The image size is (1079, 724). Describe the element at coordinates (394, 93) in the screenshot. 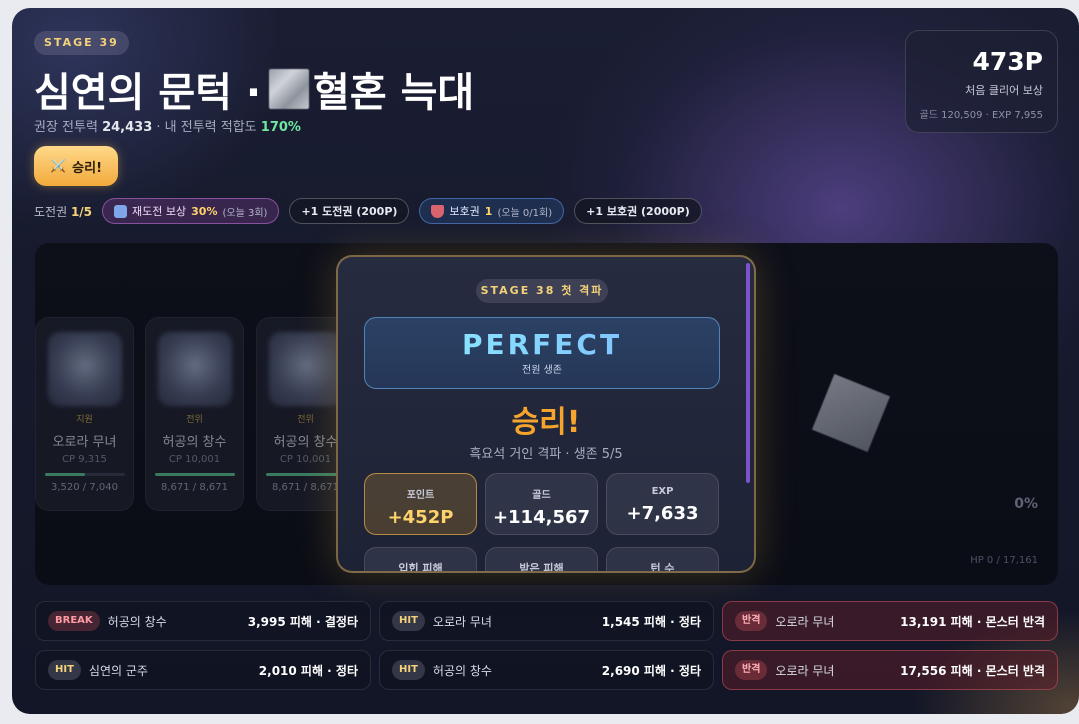

I see `title-monster: 혈혼 늑대` at that location.